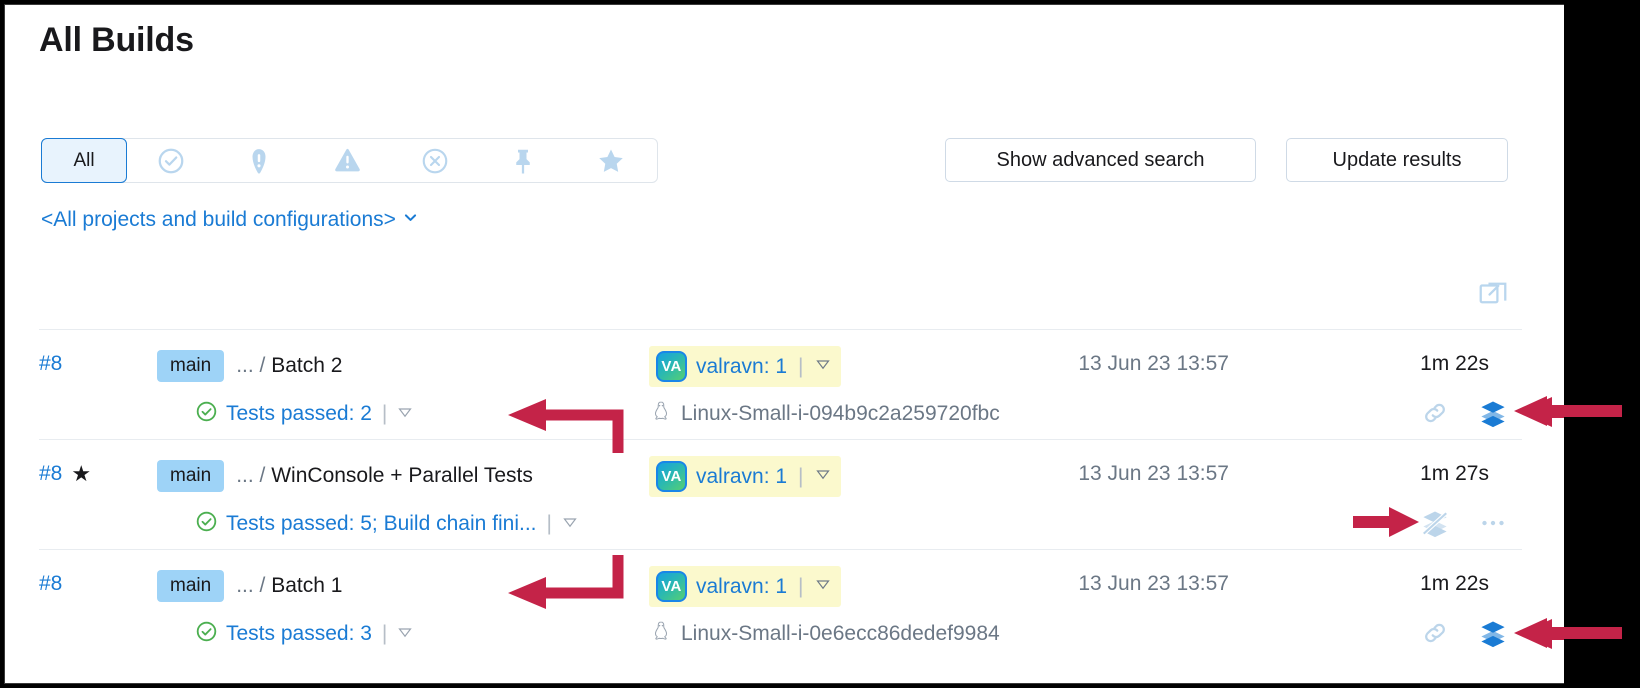 Image resolution: width=1640 pixels, height=688 pixels. I want to click on agent-host-name: Linux-Small-i-094b9c2a259720fbc, so click(840, 413).